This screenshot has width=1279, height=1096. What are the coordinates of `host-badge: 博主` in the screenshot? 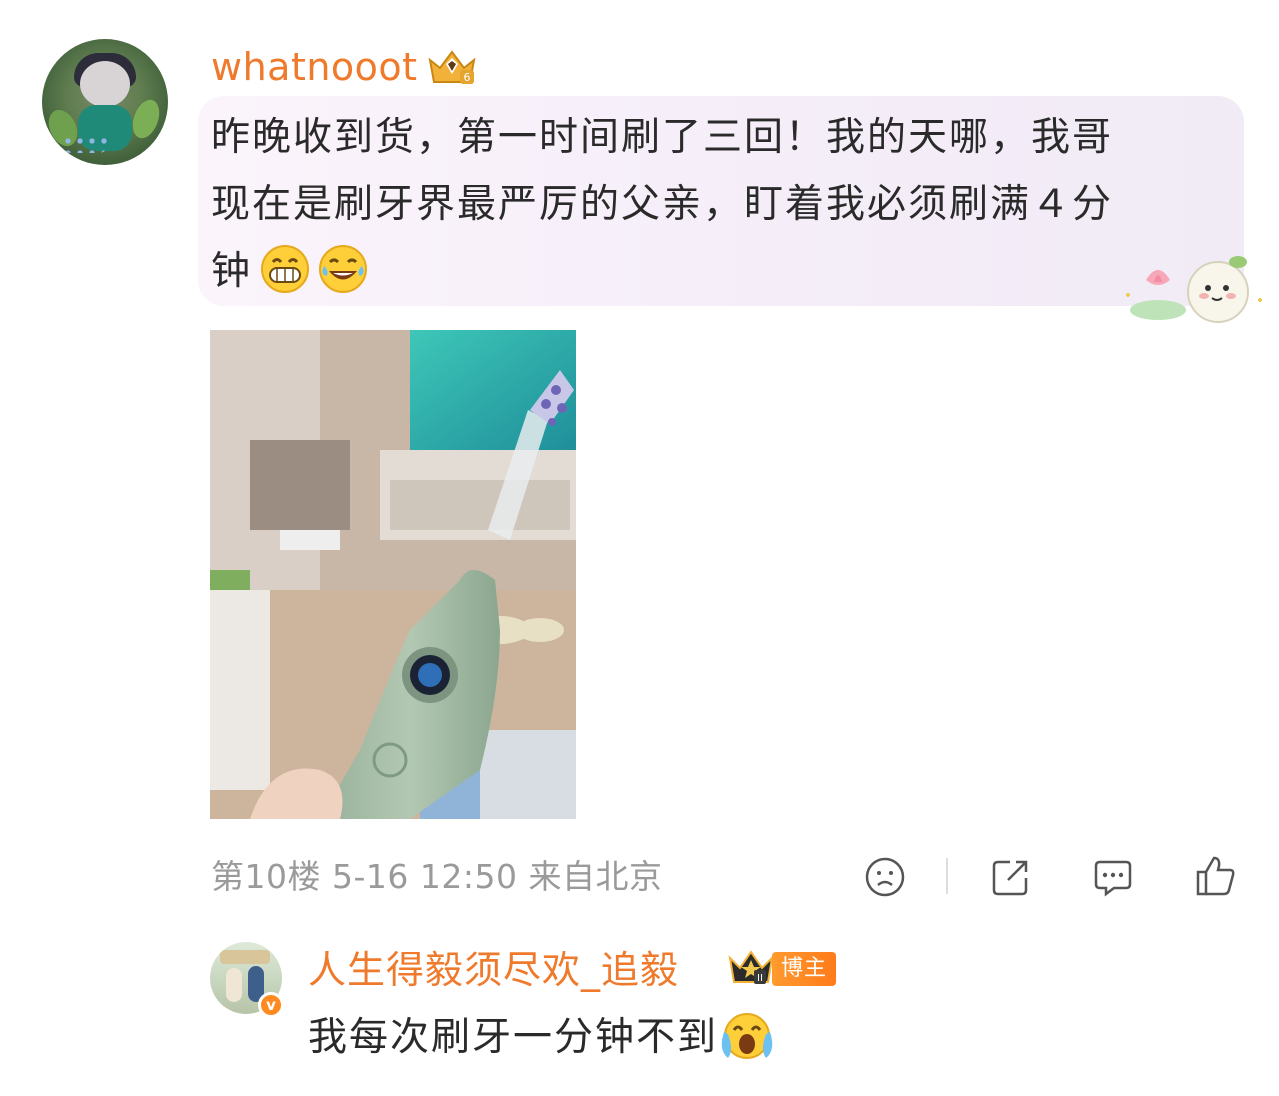 It's located at (804, 969).